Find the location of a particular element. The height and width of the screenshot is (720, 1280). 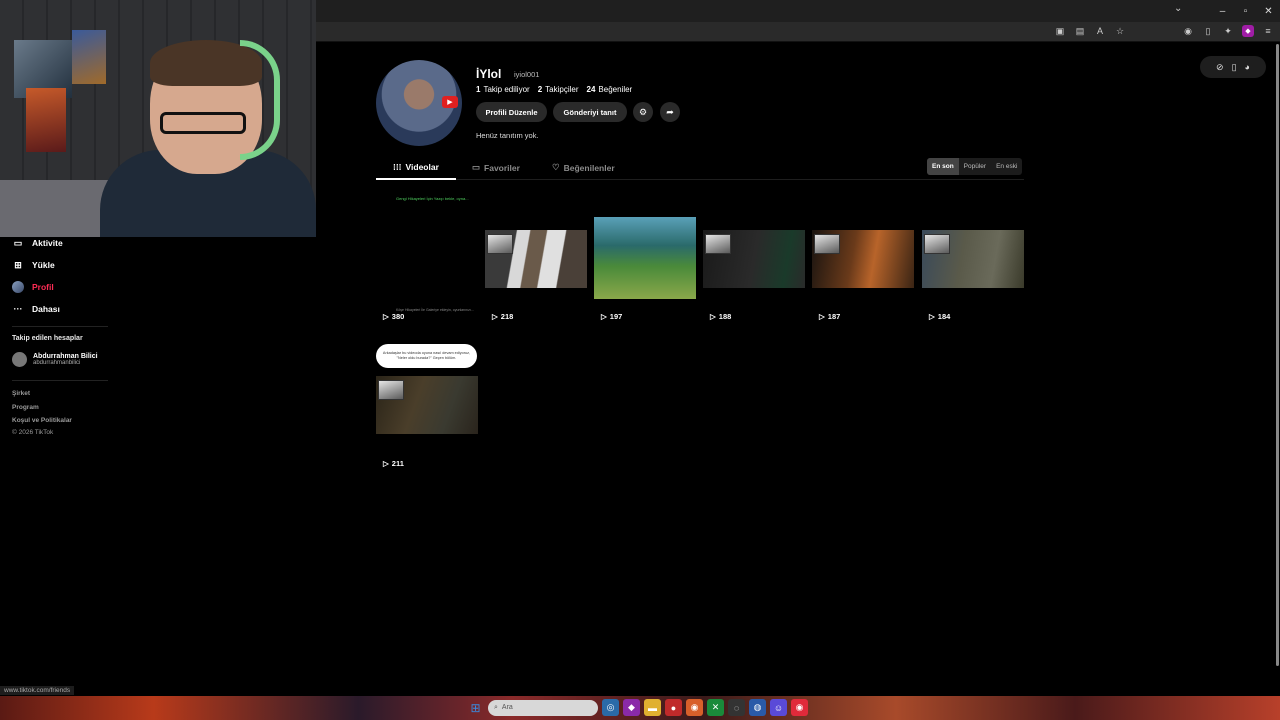

discord-icon: ☺ is located at coordinates (778, 707).